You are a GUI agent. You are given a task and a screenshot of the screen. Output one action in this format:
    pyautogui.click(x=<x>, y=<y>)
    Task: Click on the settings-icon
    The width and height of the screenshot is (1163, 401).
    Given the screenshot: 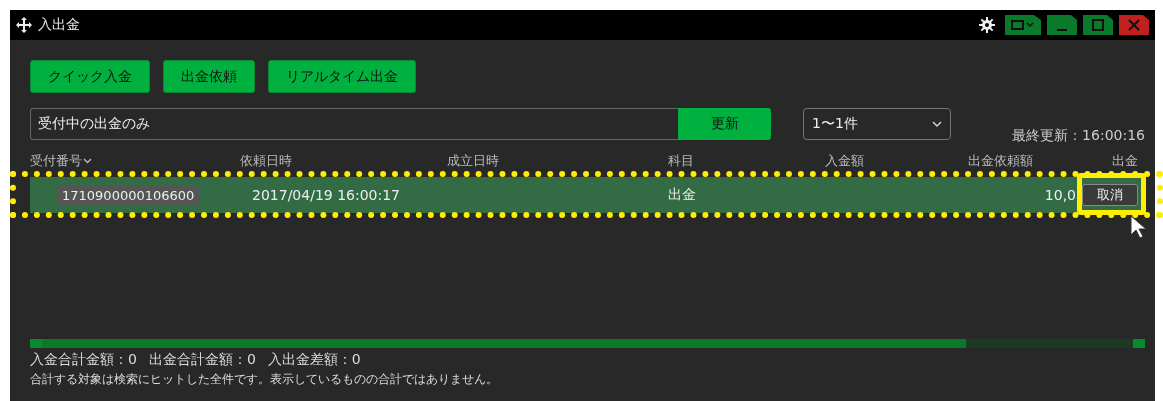 What is the action you would take?
    pyautogui.click(x=987, y=25)
    